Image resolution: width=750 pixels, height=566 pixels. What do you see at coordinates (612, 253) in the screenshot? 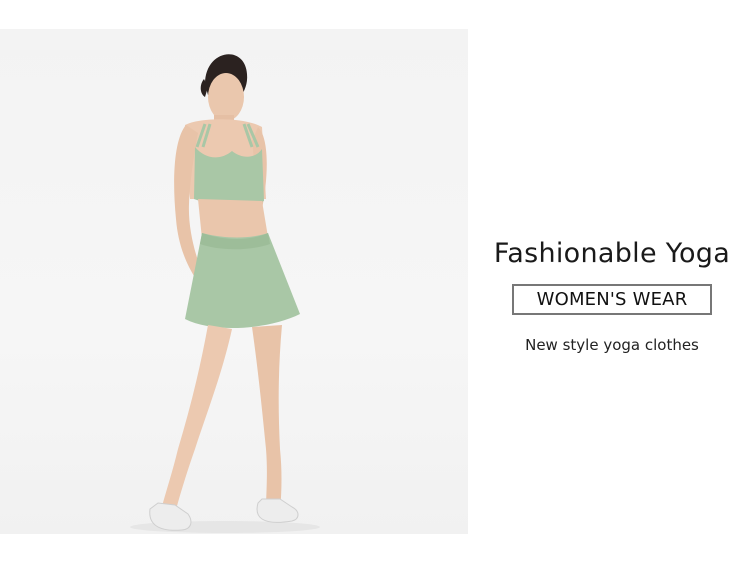
I see `headline: Fashionable Yoga` at bounding box center [612, 253].